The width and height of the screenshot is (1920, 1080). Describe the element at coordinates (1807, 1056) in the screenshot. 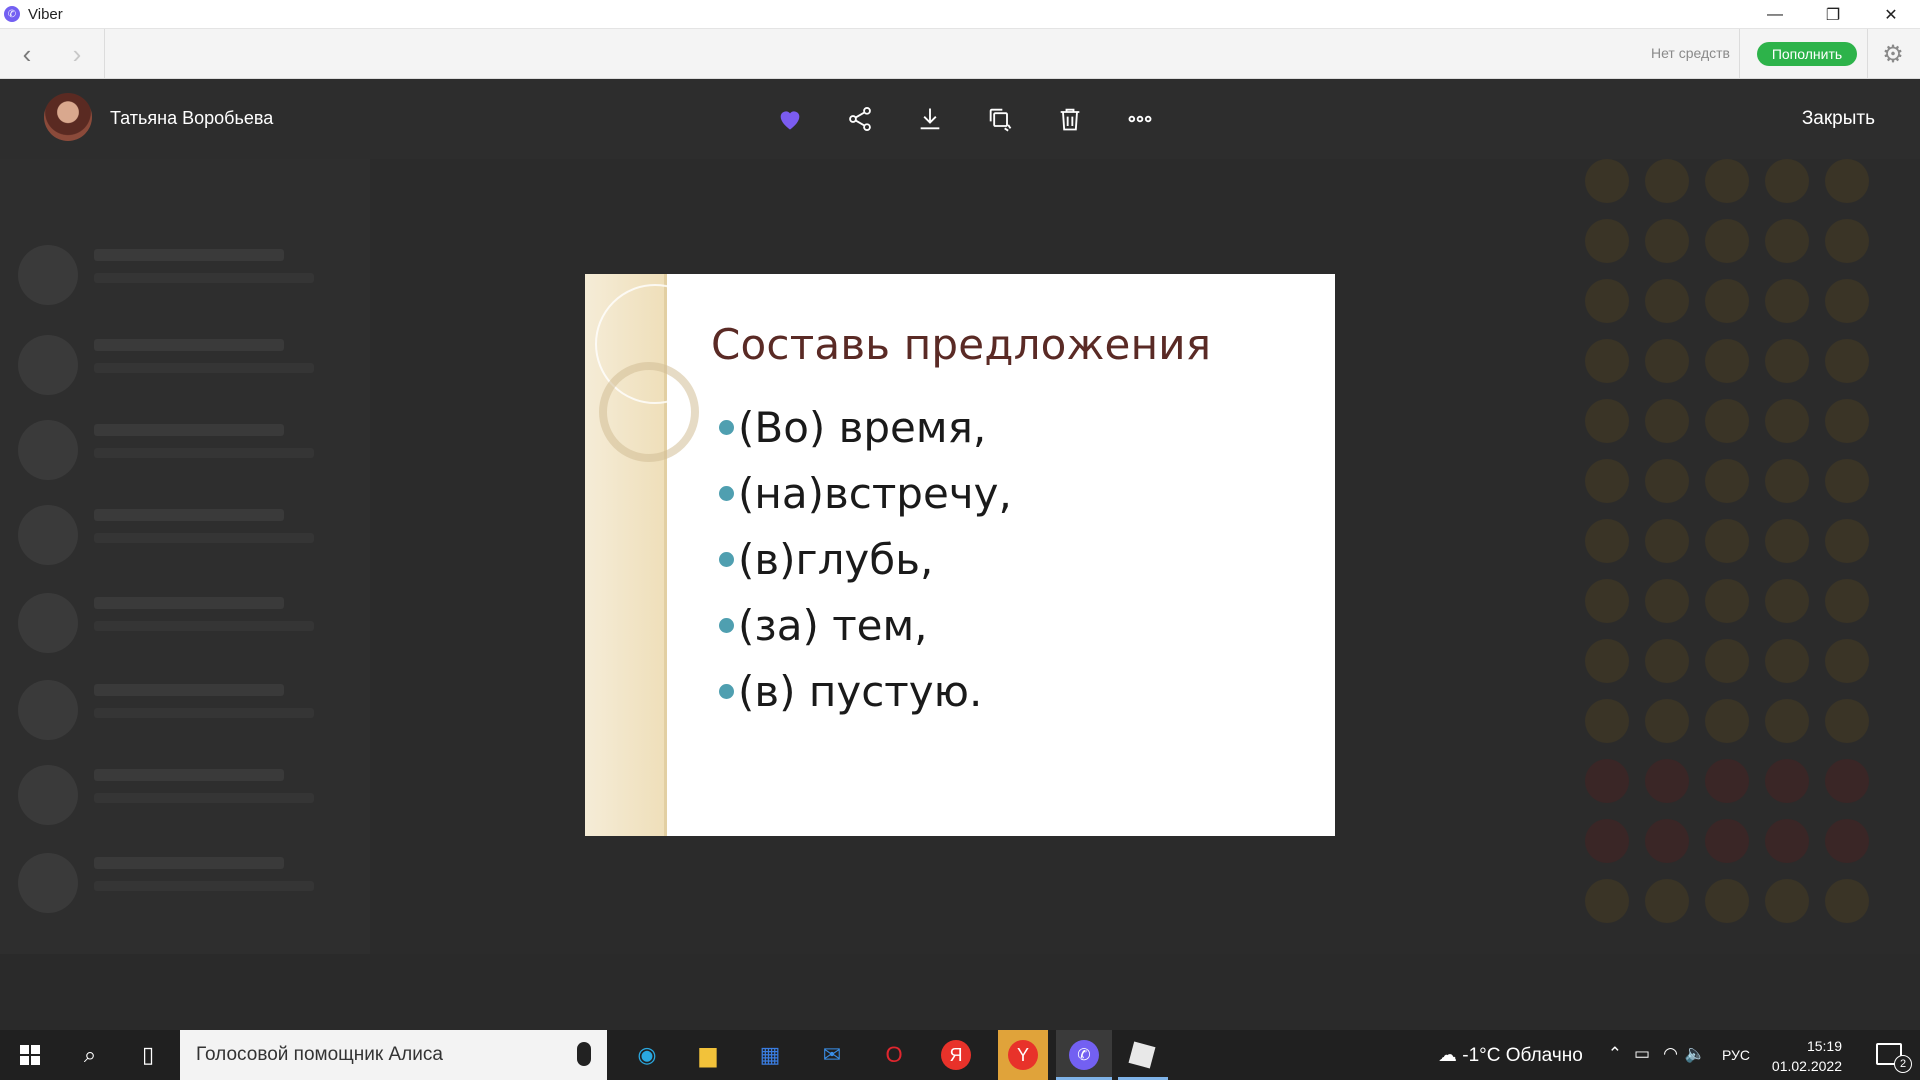

I see `clock: 15:19 01.02.2022` at that location.